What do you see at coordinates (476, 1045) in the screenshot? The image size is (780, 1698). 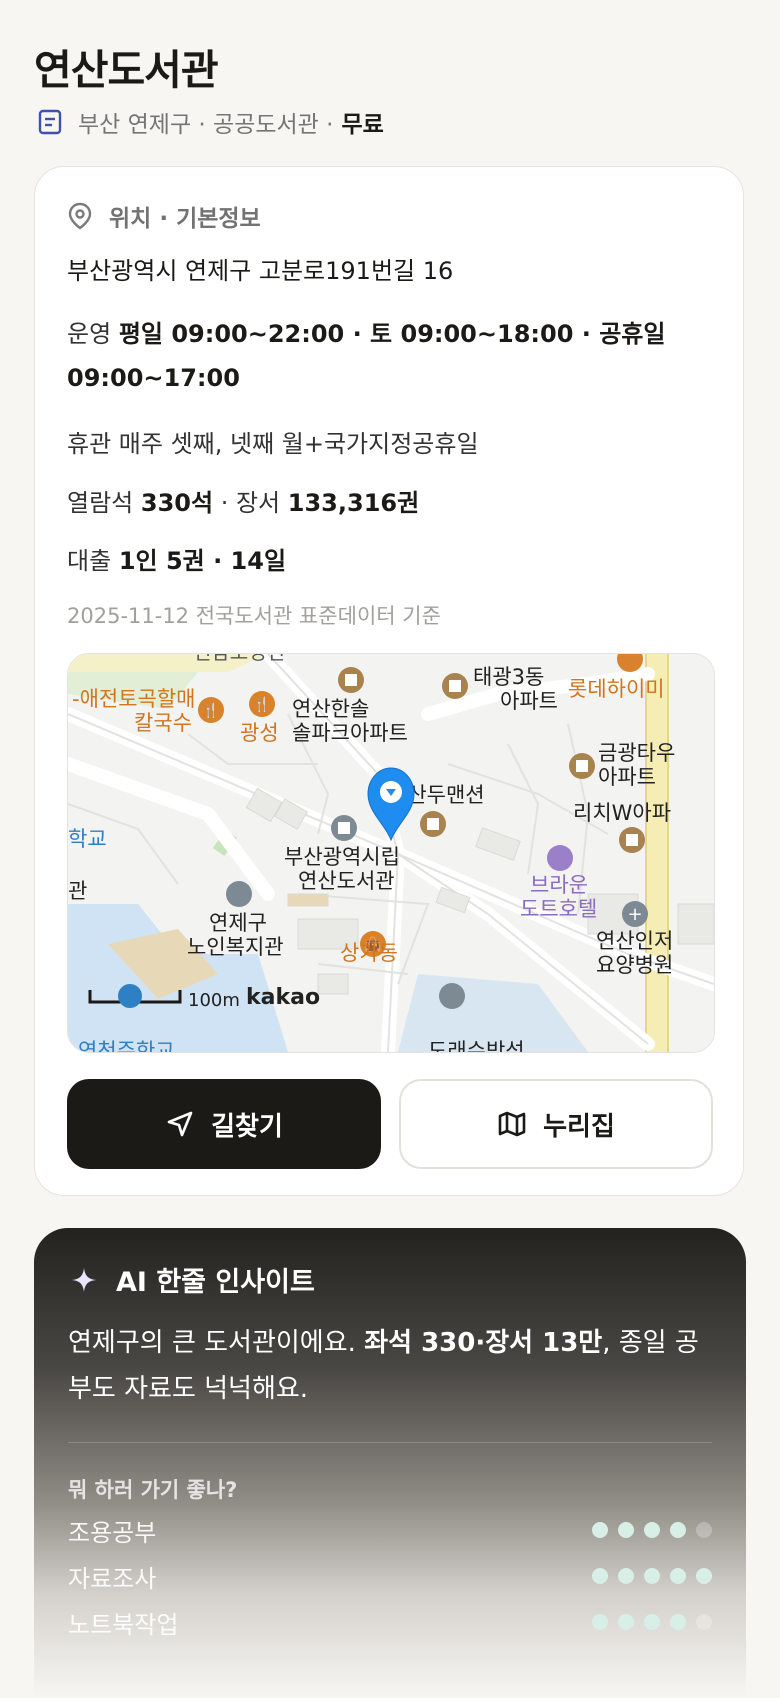 I see `map-label-bottom-right: 도래수박석` at bounding box center [476, 1045].